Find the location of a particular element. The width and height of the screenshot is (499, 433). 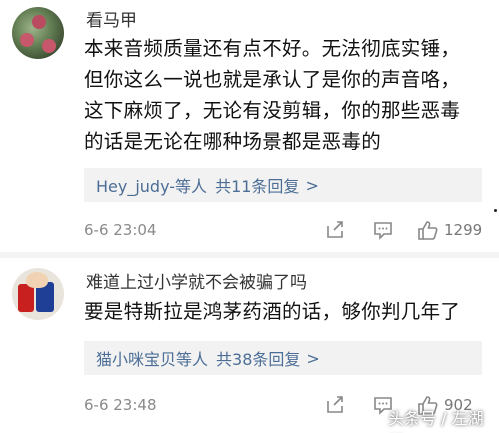

comment-icon is located at coordinates (383, 232).